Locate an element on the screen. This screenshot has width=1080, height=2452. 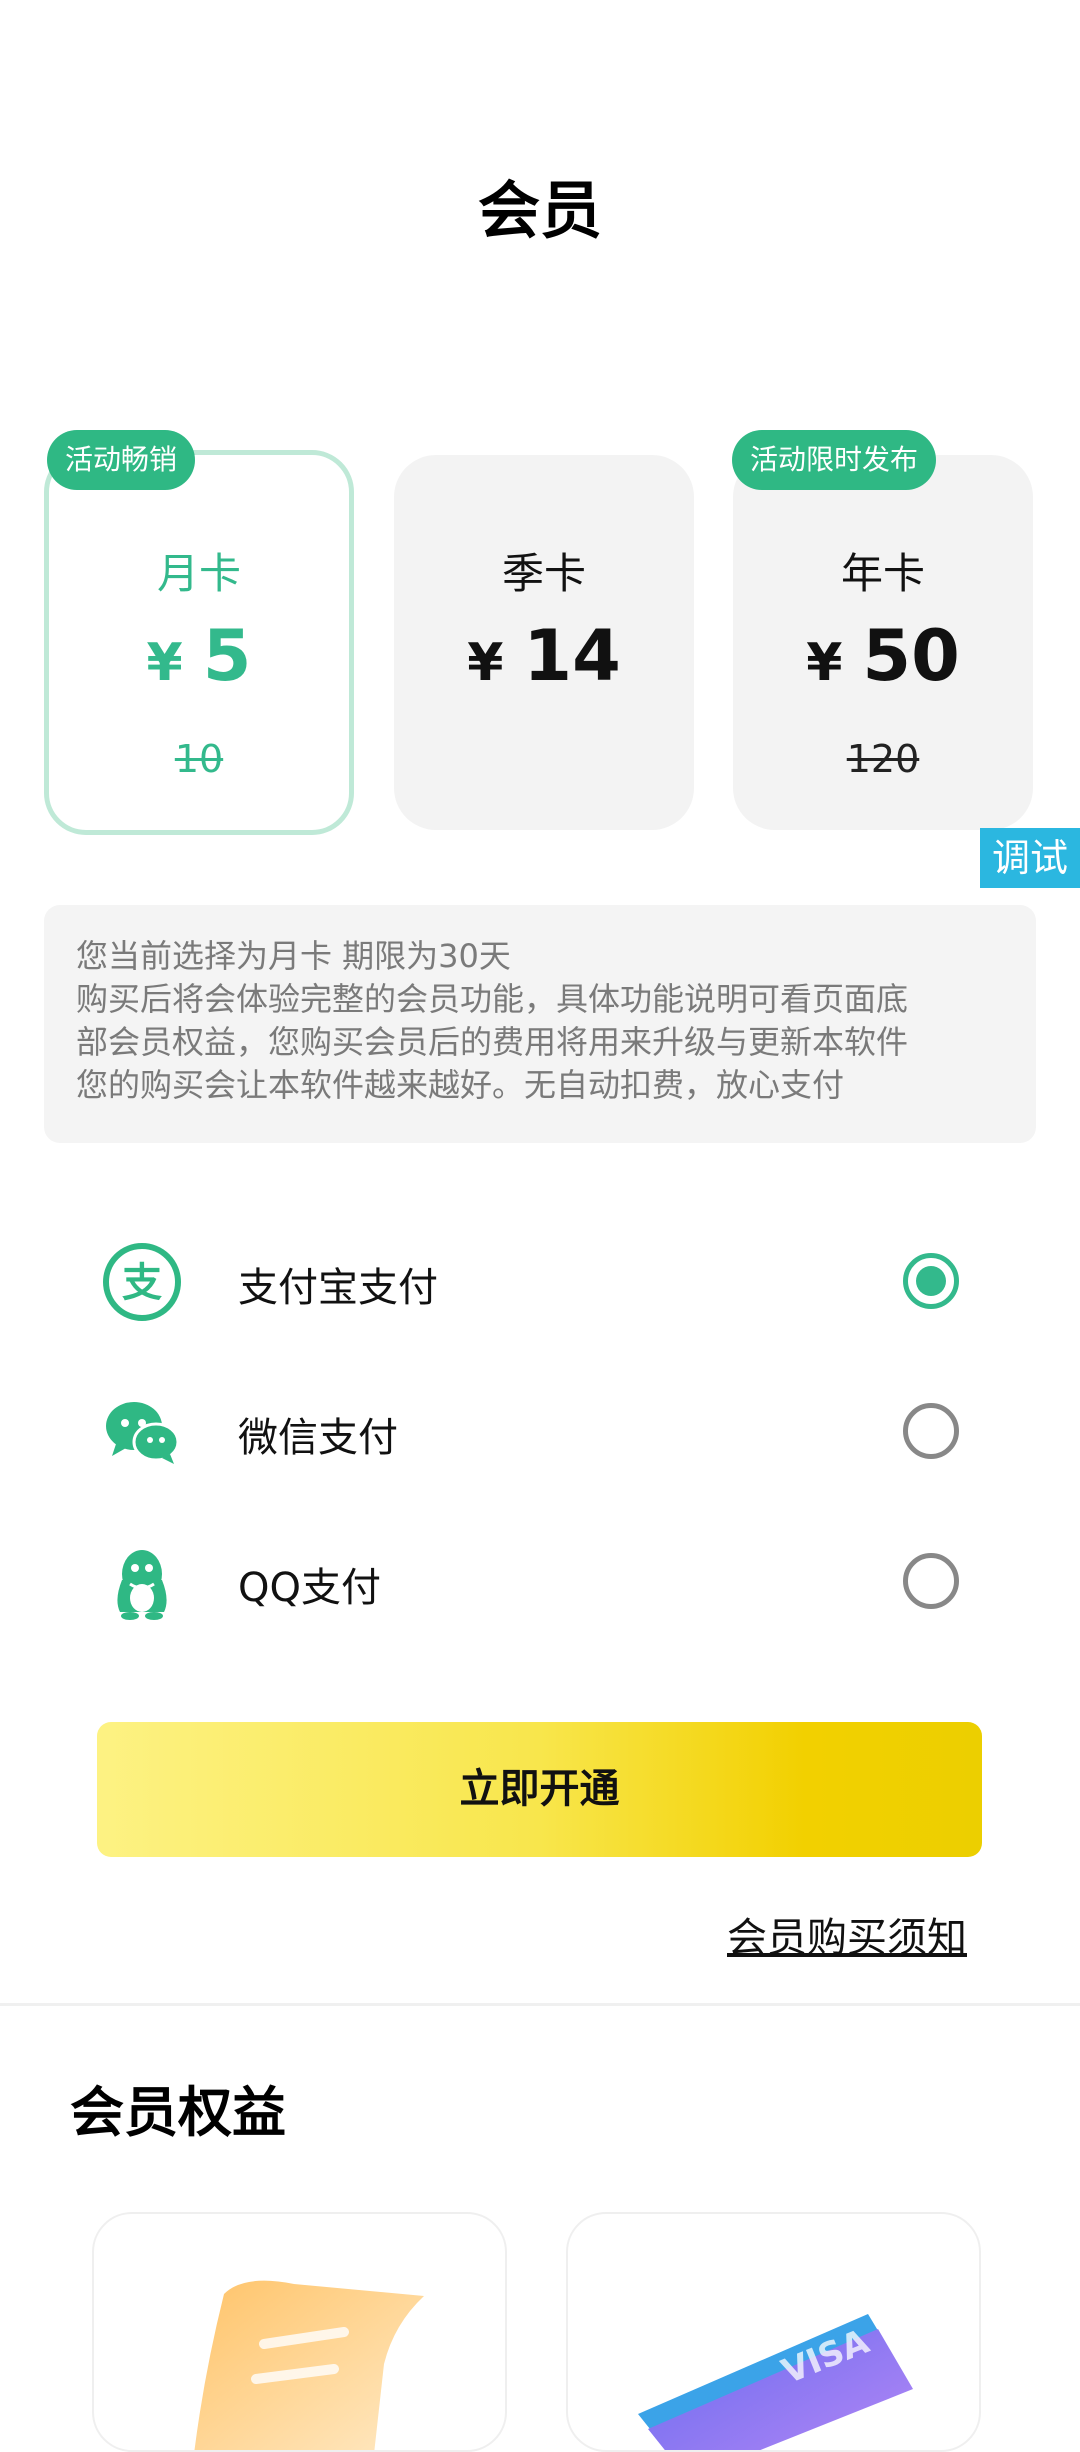
radio-alipay is located at coordinates (931, 1281).